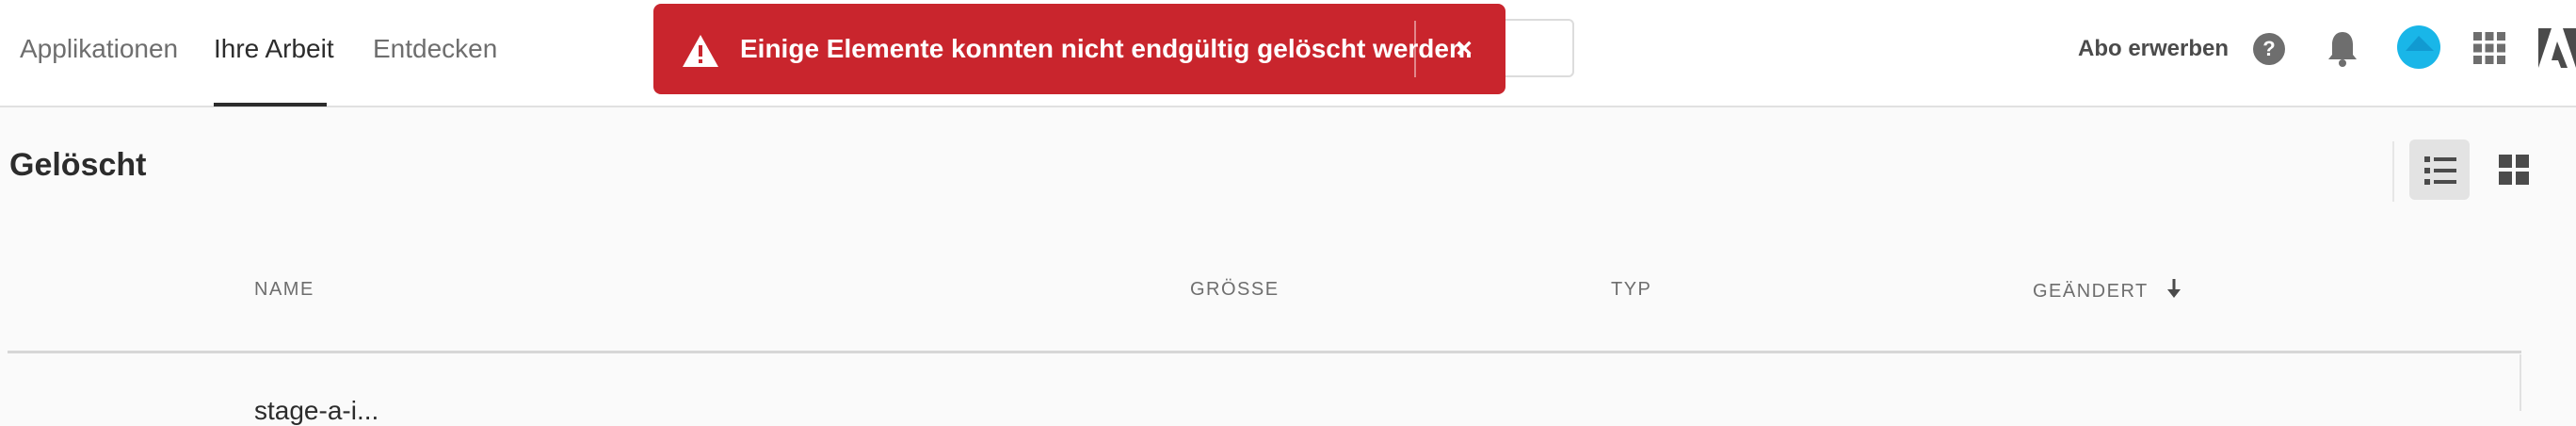 Image resolution: width=2576 pixels, height=426 pixels. Describe the element at coordinates (700, 51) in the screenshot. I see `warning-icon` at that location.